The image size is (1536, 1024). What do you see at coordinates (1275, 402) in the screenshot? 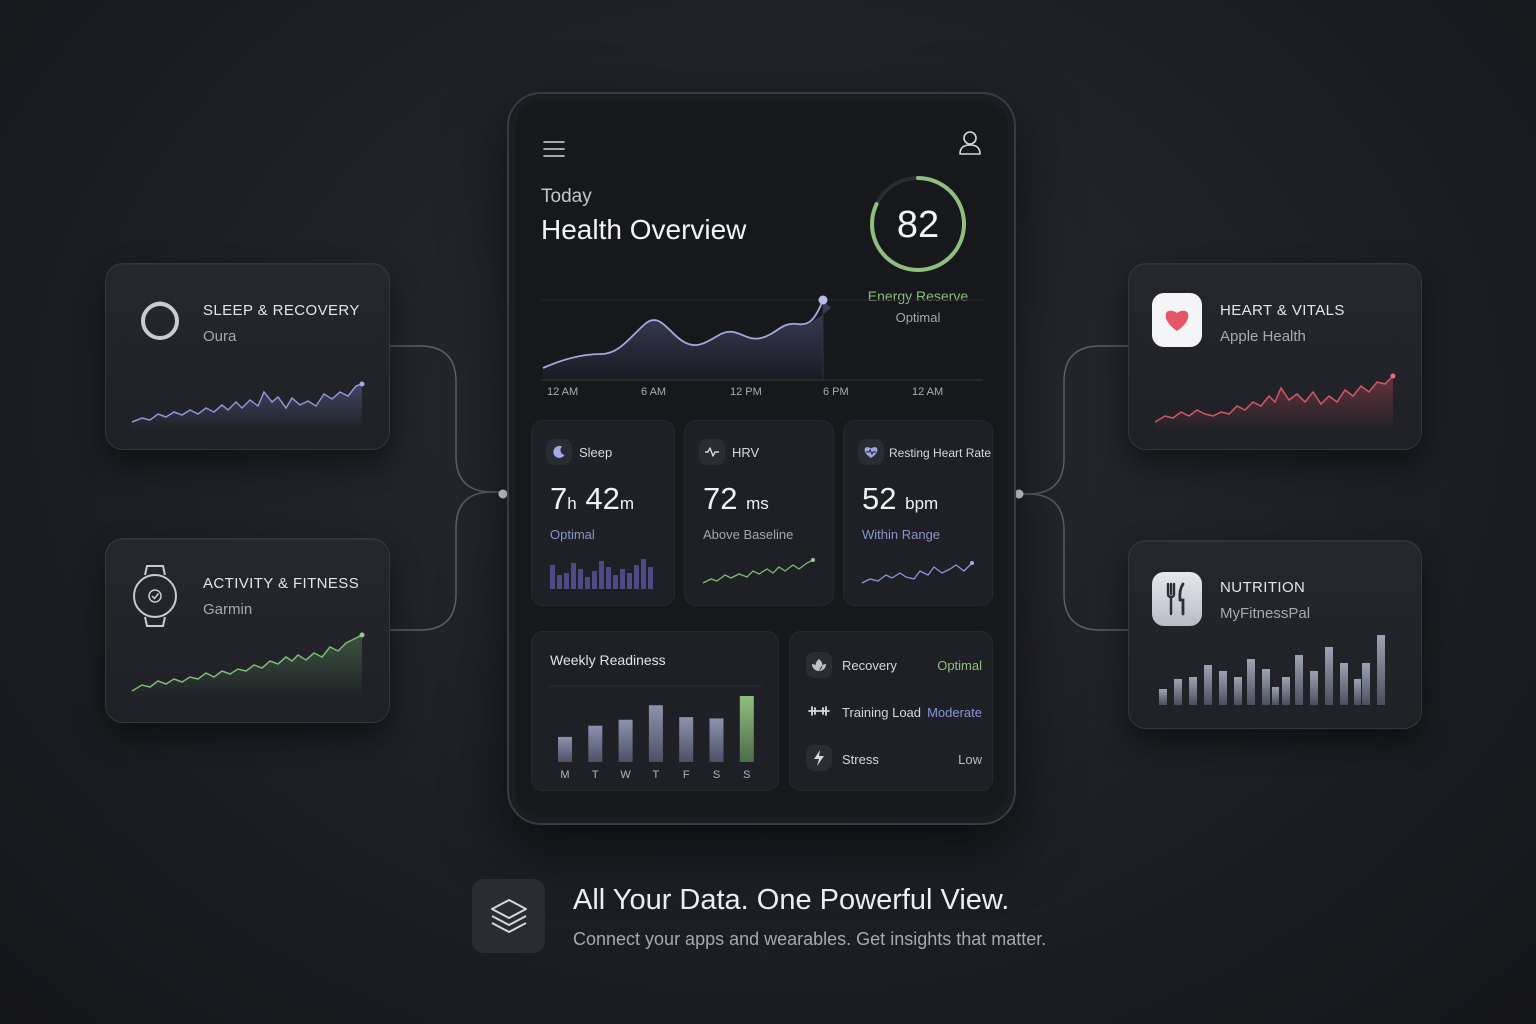
I see `heart-trend-sparkline` at bounding box center [1275, 402].